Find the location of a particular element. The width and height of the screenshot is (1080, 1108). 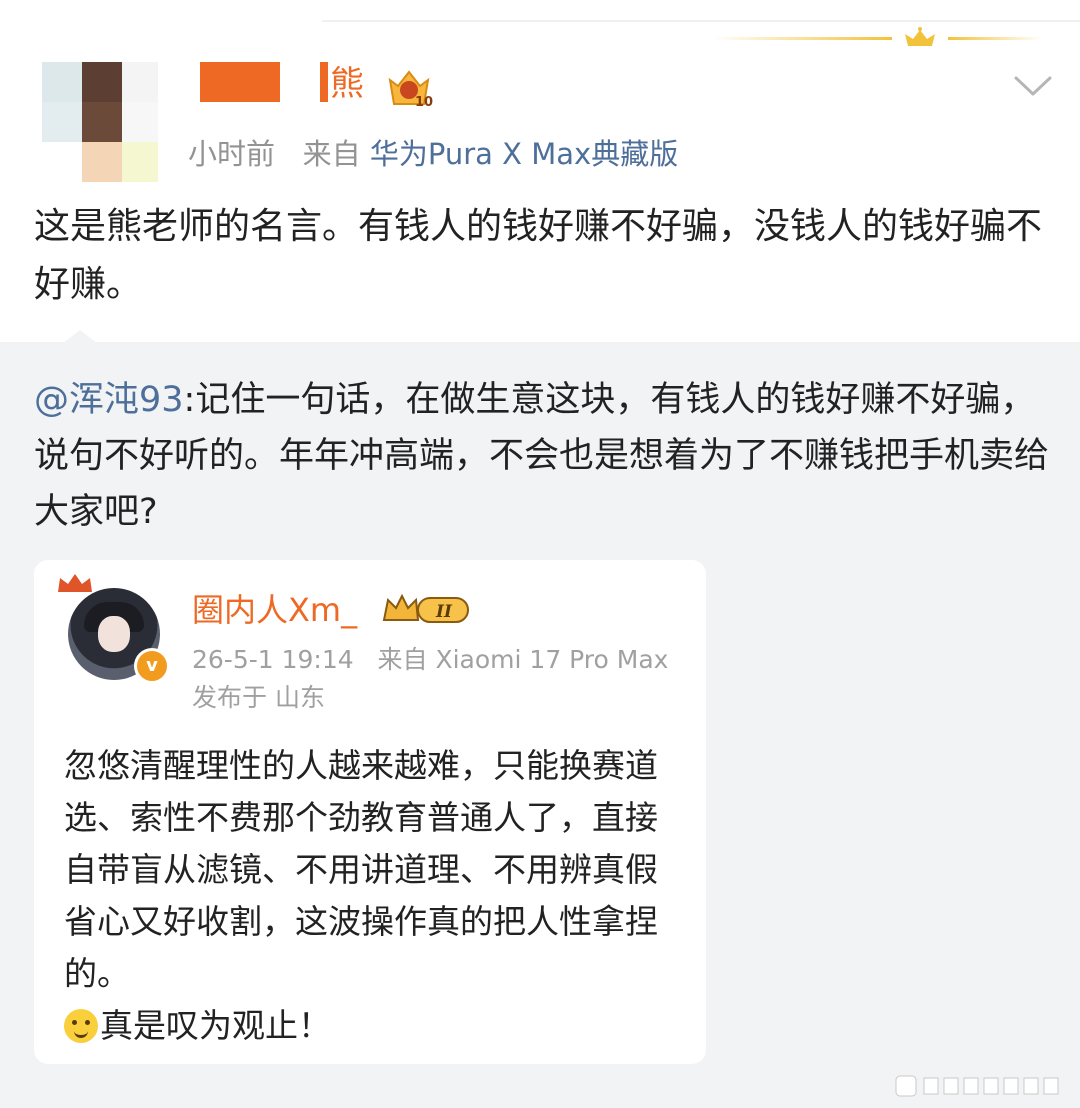

top-divider is located at coordinates (701, 21).